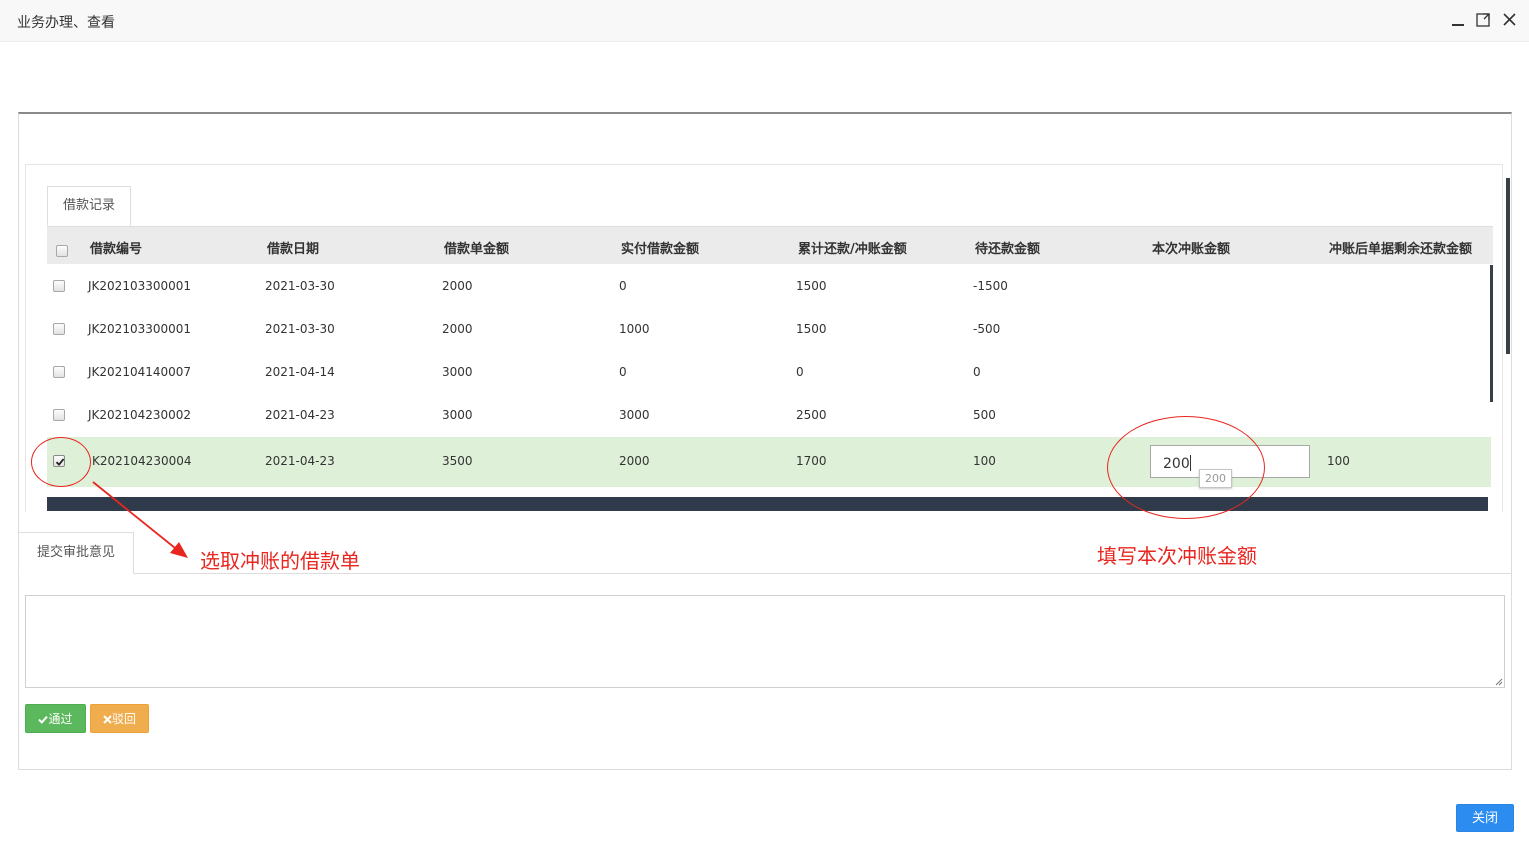 Image resolution: width=1529 pixels, height=843 pixels. What do you see at coordinates (60, 719) in the screenshot?
I see `pass-label: 通过` at bounding box center [60, 719].